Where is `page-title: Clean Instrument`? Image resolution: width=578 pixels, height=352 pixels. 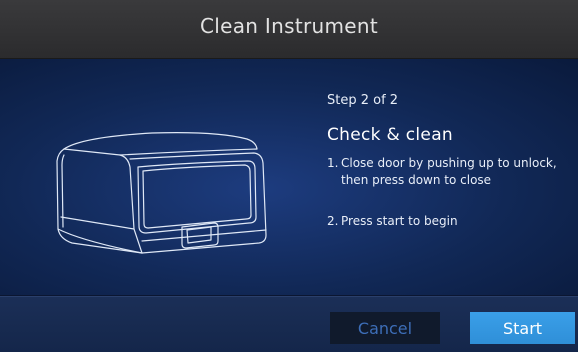 page-title: Clean Instrument is located at coordinates (289, 26).